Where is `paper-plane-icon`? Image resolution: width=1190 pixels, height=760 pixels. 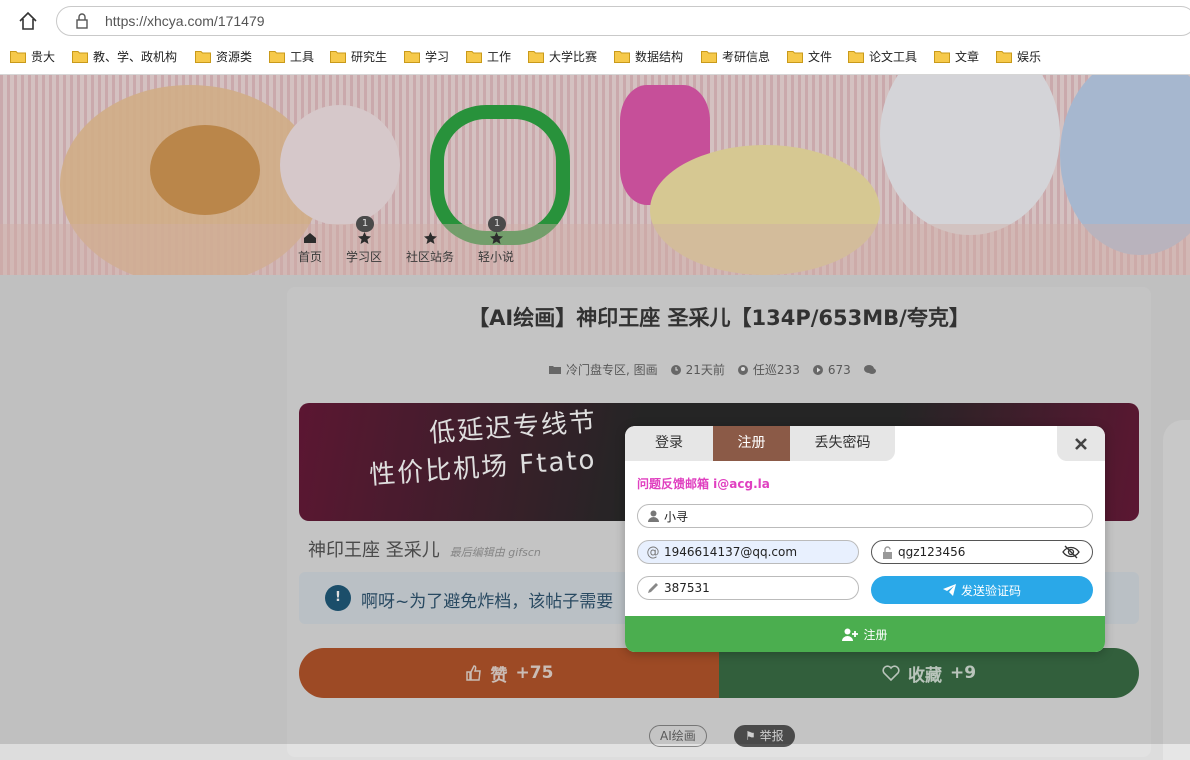 paper-plane-icon is located at coordinates (949, 590).